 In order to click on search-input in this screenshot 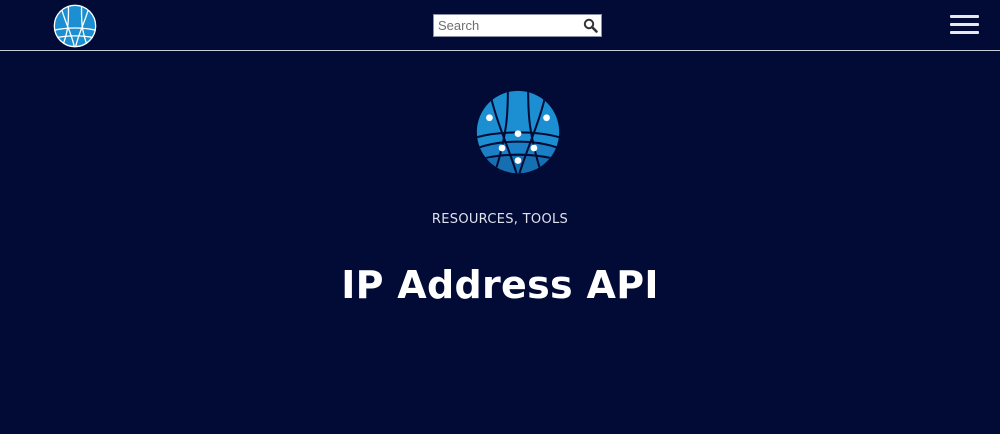, I will do `click(507, 25)`.